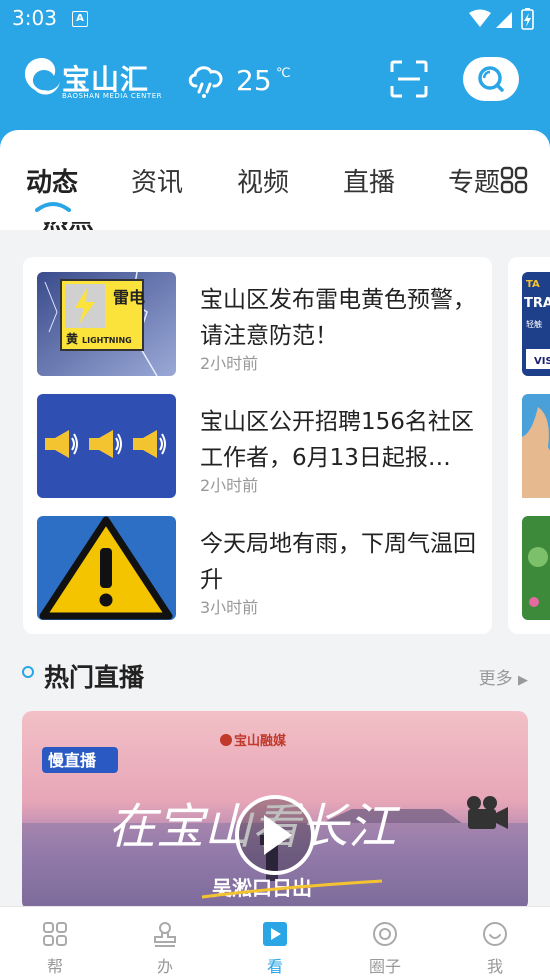 The image size is (550, 980). I want to click on search-button, so click(491, 79).